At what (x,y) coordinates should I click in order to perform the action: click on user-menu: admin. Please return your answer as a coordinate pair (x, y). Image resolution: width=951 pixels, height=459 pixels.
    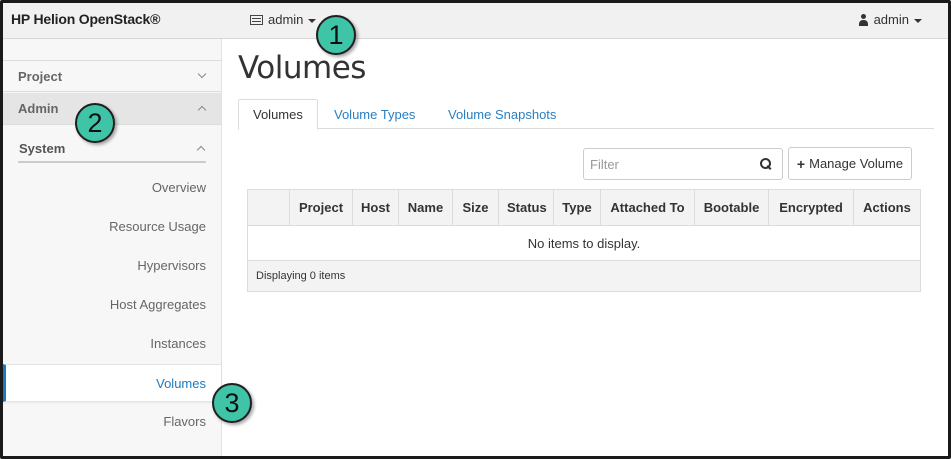
    Looking at the image, I should click on (890, 19).